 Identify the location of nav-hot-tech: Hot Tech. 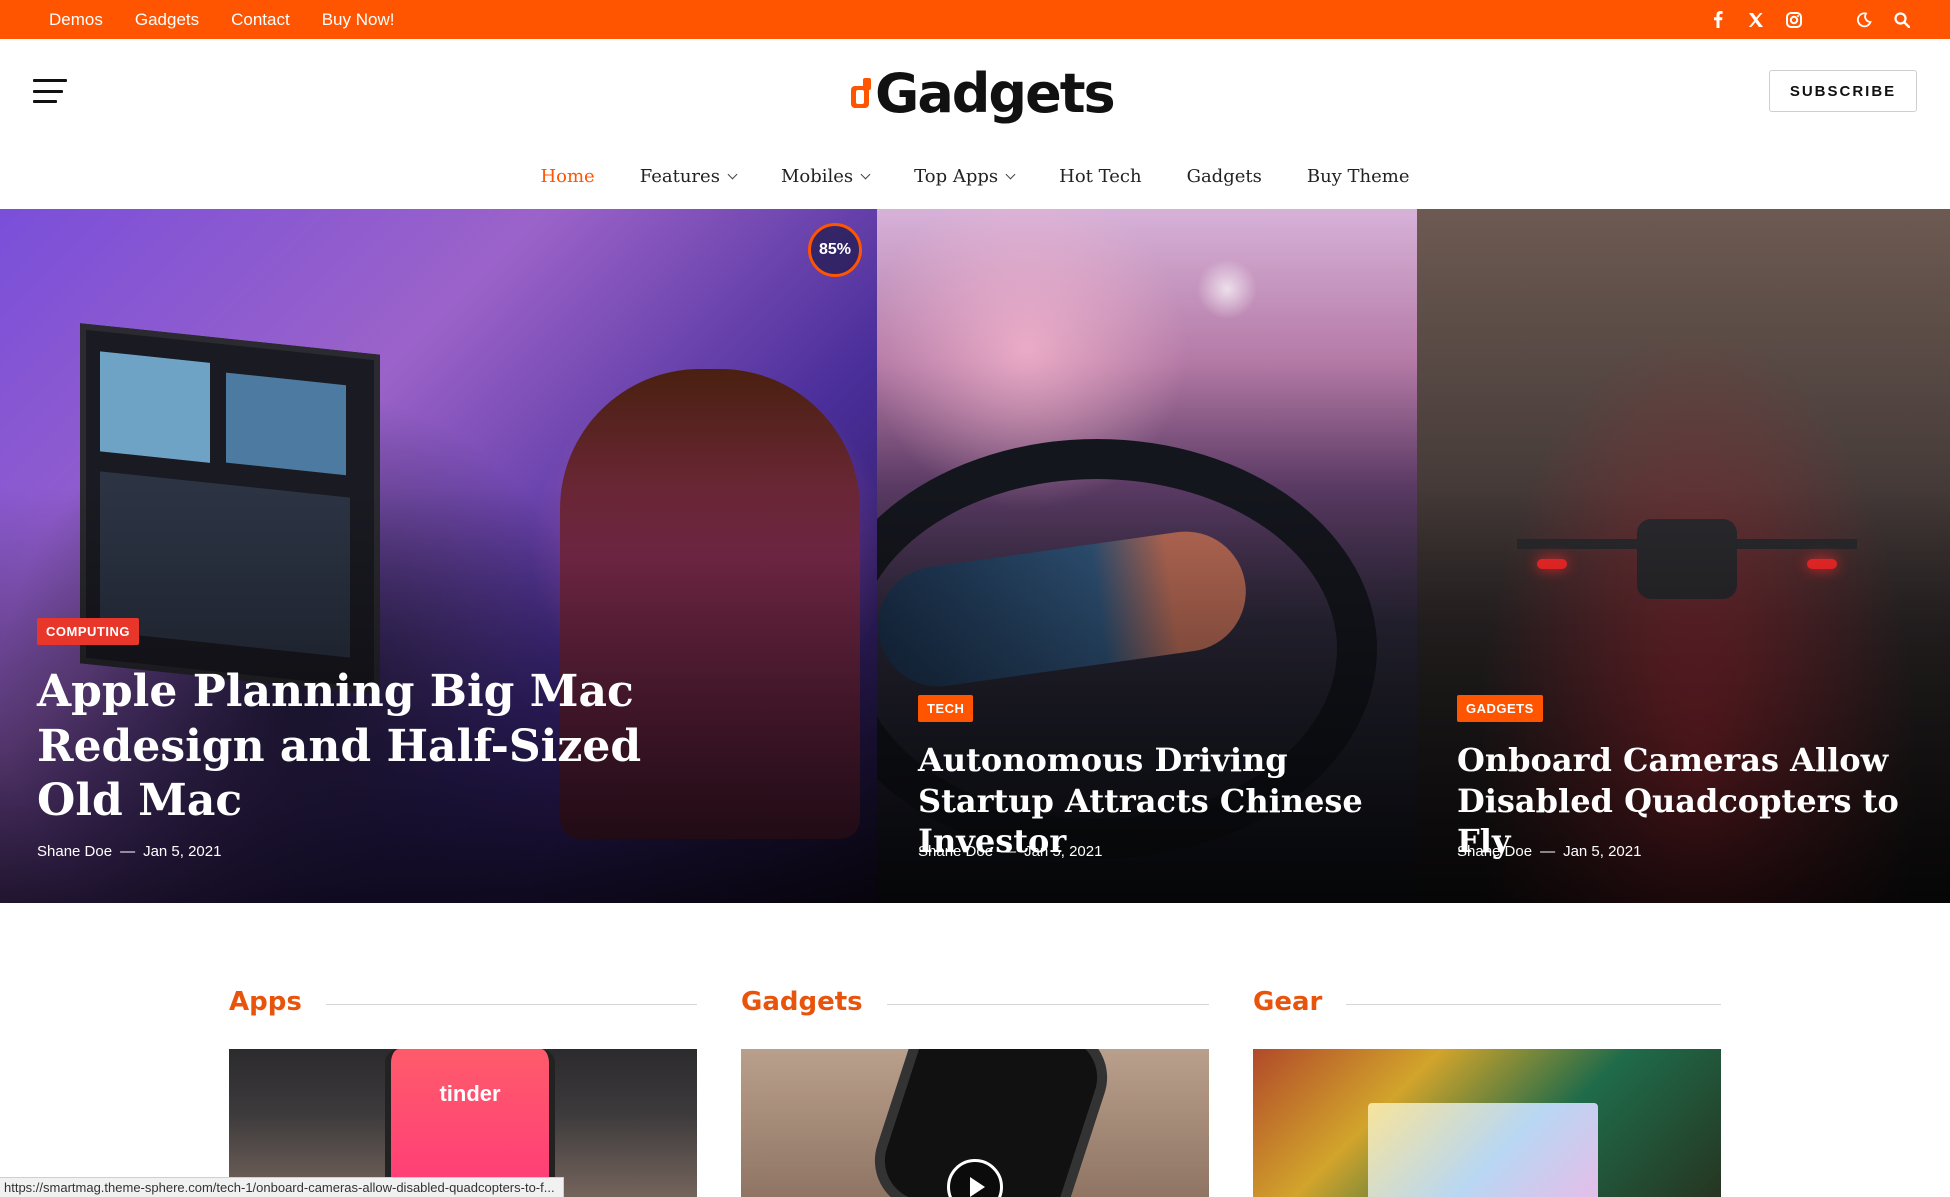
(1100, 176).